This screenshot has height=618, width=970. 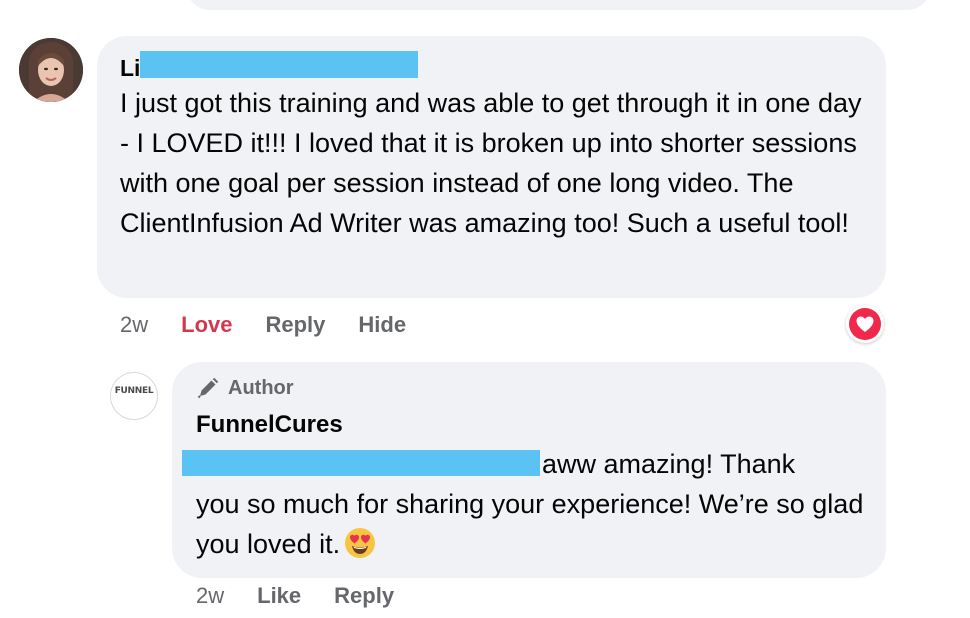 What do you see at coordinates (206, 325) in the screenshot?
I see `love-button: Love` at bounding box center [206, 325].